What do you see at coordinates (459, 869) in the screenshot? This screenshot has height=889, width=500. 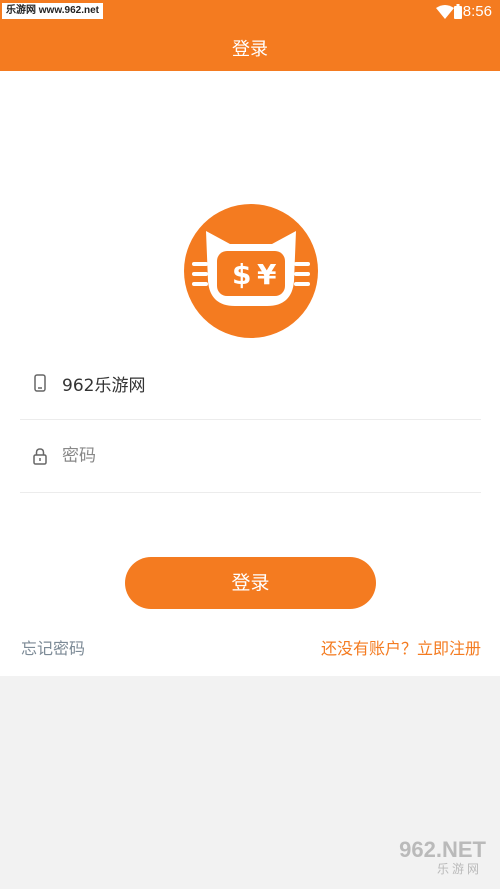 I see `watermark-sub: 乐游网` at bounding box center [459, 869].